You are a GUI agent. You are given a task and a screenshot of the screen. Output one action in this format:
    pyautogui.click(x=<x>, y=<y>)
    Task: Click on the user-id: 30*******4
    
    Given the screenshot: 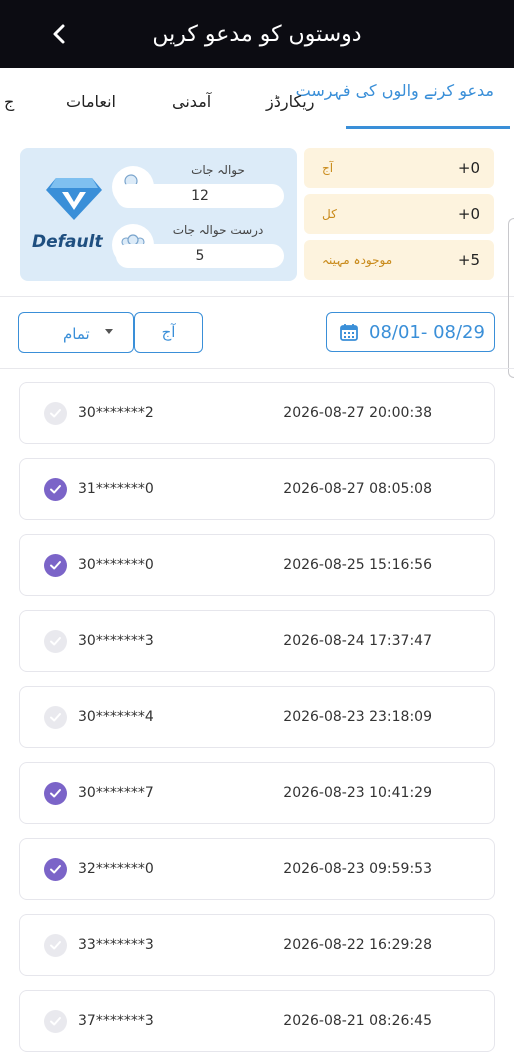 What is the action you would take?
    pyautogui.click(x=116, y=717)
    